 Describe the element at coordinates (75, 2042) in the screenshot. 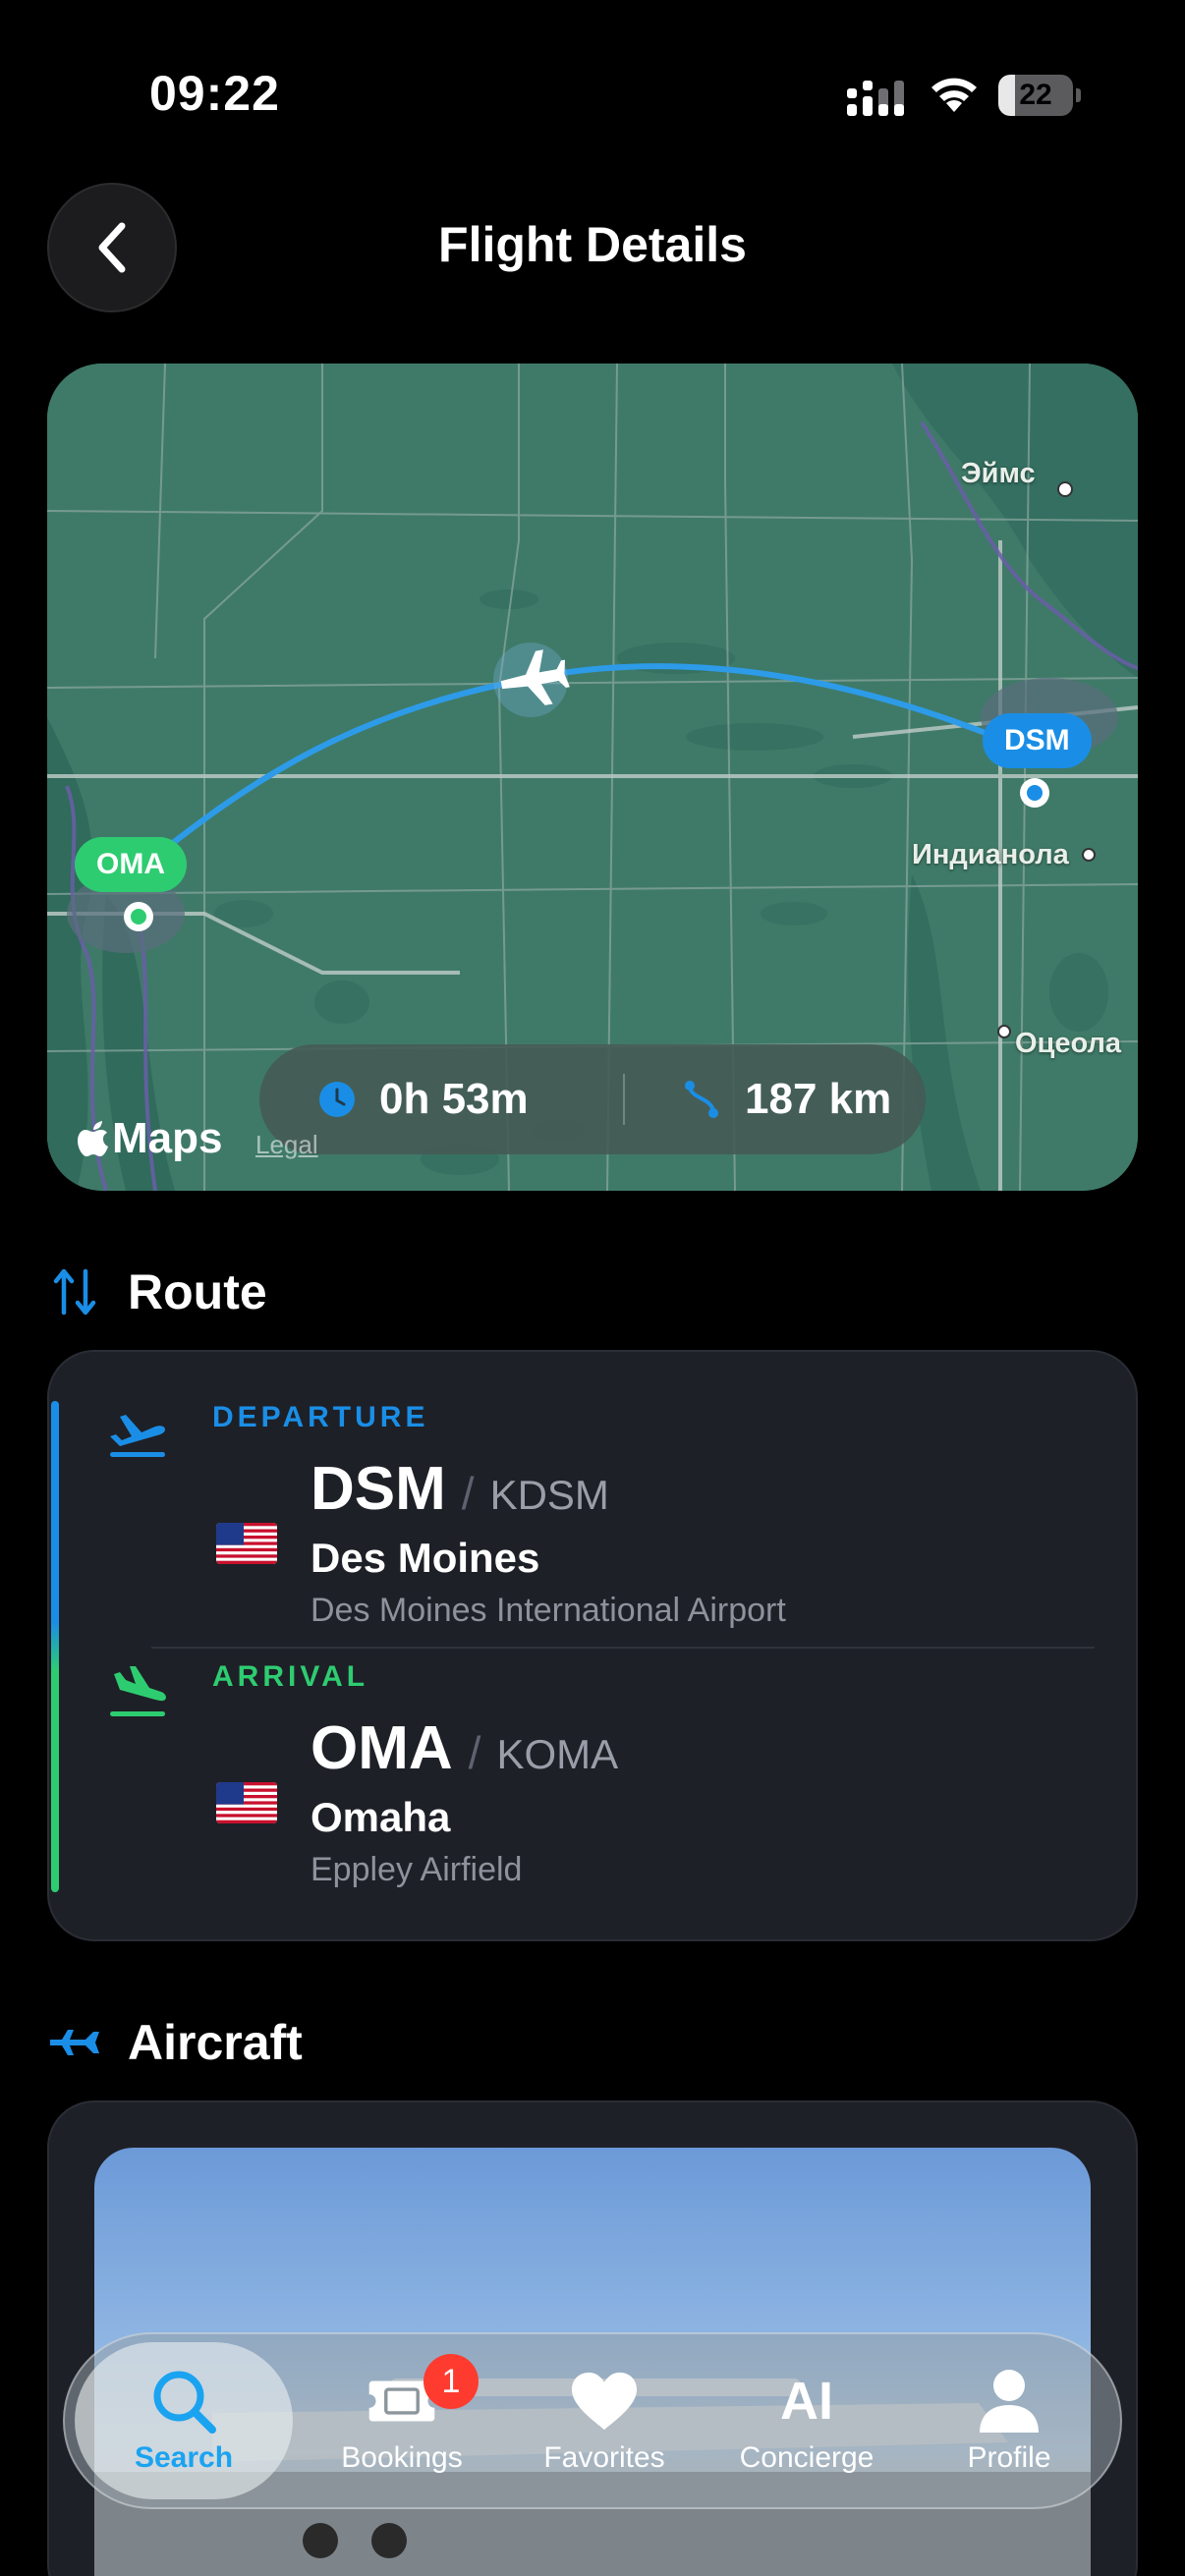

I see `airplane-icon` at that location.